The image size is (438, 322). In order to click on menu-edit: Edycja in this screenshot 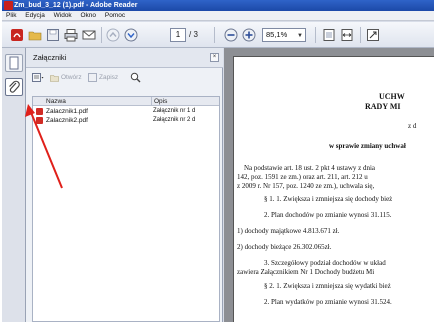, I will do `click(35, 16)`.